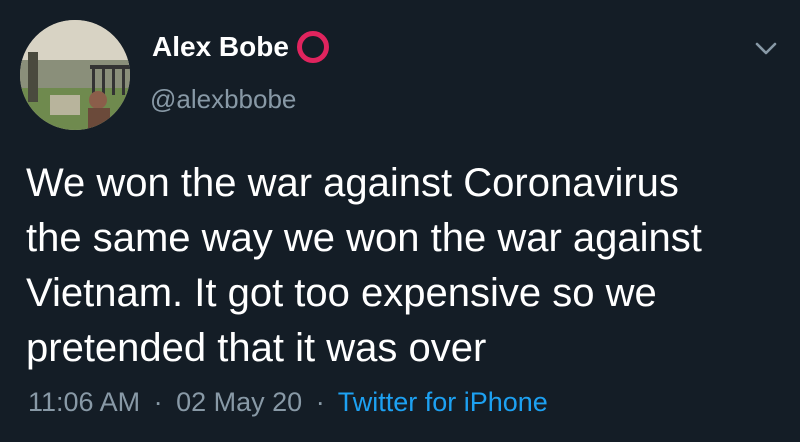 This screenshot has height=442, width=800. I want to click on tweet-time: 11:06 AM, so click(84, 402).